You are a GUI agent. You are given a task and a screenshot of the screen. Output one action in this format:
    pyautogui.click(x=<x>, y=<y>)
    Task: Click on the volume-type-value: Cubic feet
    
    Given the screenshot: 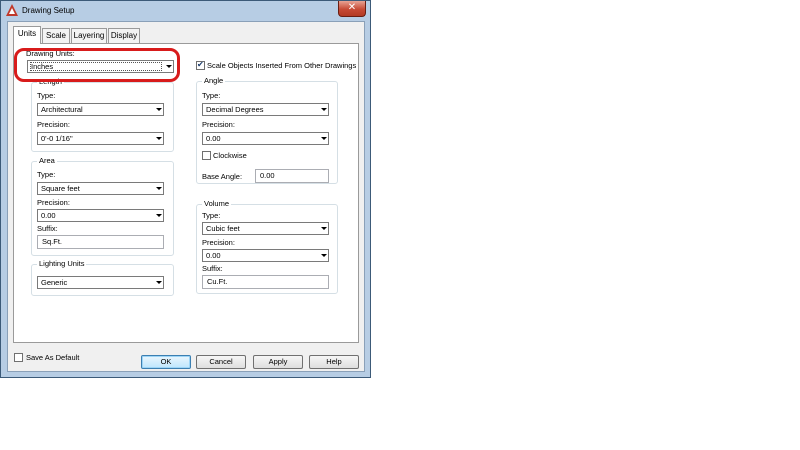 What is the action you would take?
    pyautogui.click(x=223, y=228)
    